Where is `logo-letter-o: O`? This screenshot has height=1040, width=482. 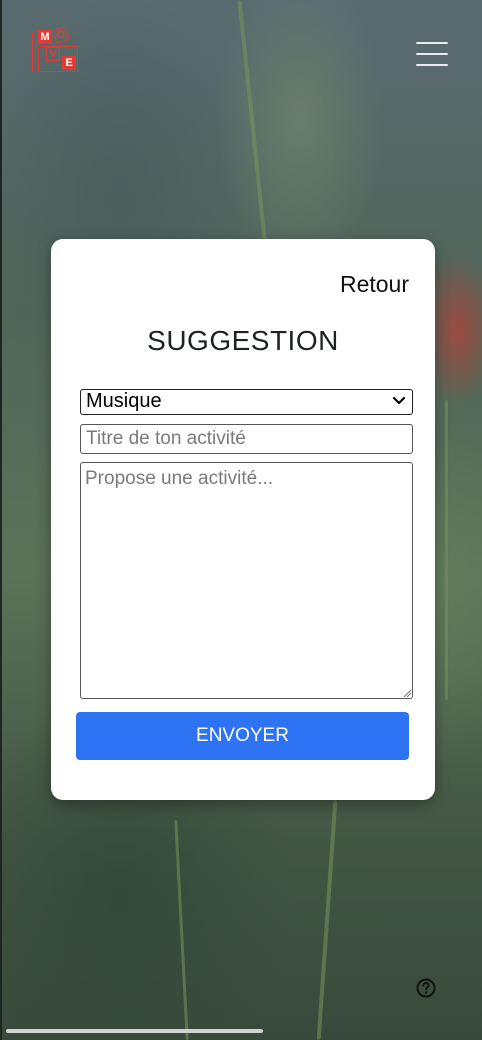 logo-letter-o: O is located at coordinates (61, 35).